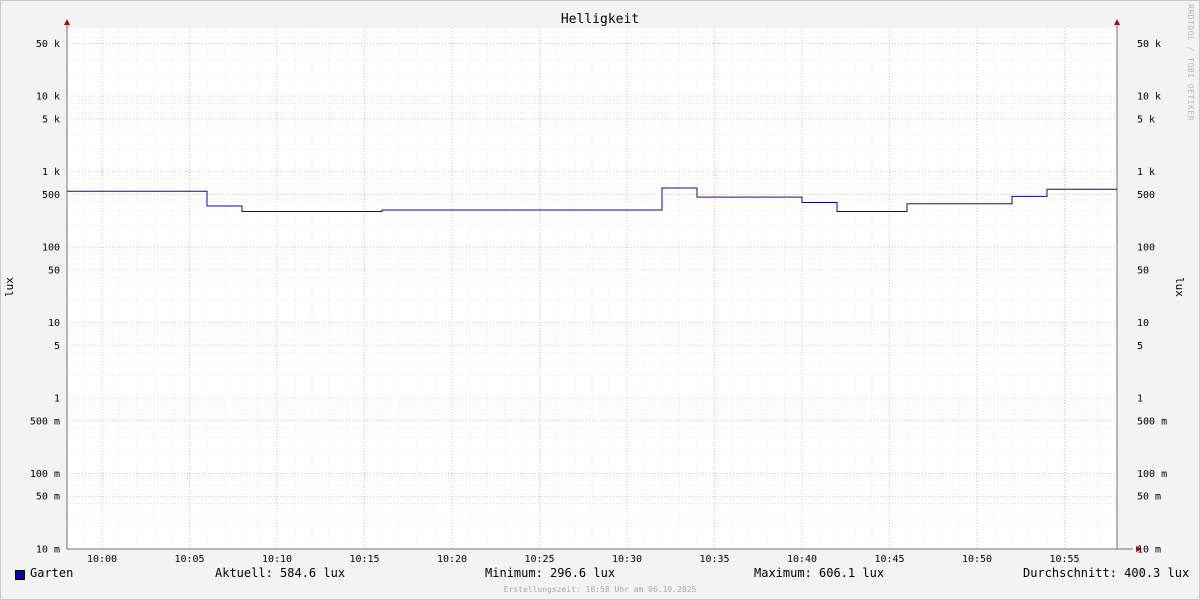 The image size is (1200, 600). I want to click on legend-average: Durchschnitt: 400.3 lux, so click(1106, 573).